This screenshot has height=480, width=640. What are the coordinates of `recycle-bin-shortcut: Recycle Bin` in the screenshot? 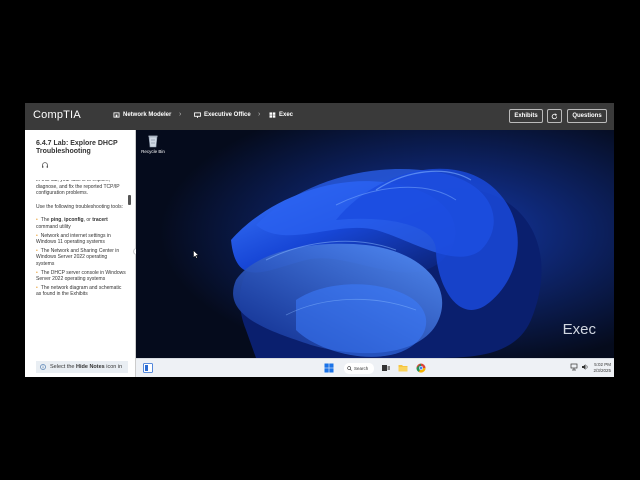 It's located at (153, 144).